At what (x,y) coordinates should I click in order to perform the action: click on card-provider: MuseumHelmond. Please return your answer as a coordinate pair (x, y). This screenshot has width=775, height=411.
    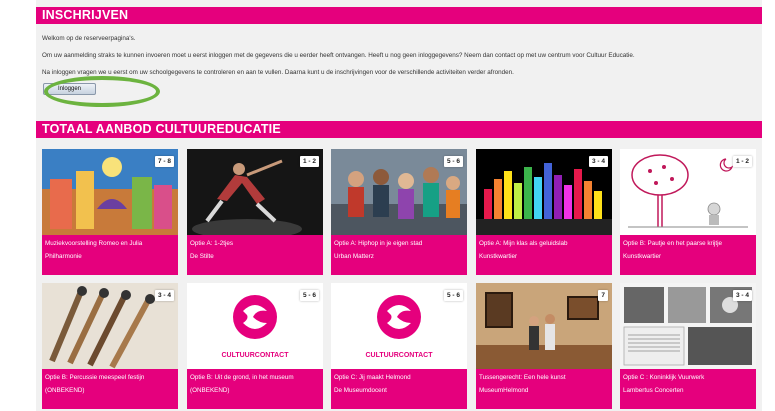
    Looking at the image, I should click on (504, 390).